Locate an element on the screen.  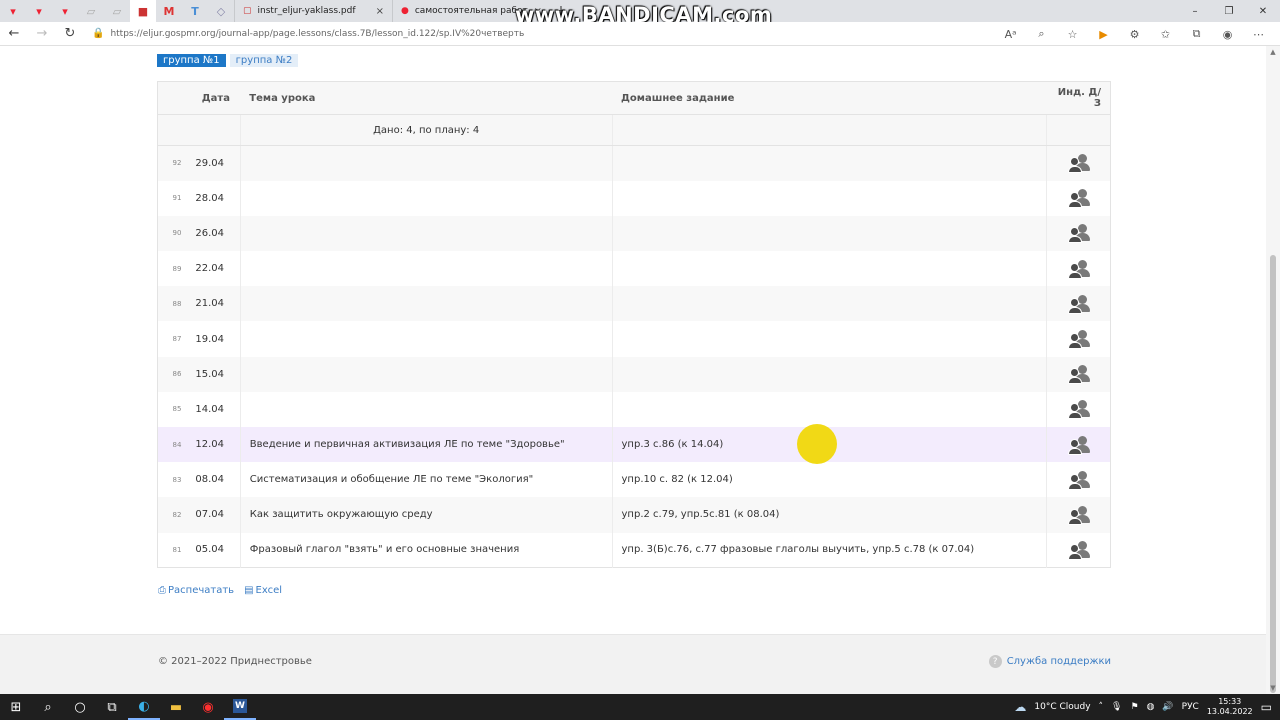
row-date: 29.04 is located at coordinates (216, 163).